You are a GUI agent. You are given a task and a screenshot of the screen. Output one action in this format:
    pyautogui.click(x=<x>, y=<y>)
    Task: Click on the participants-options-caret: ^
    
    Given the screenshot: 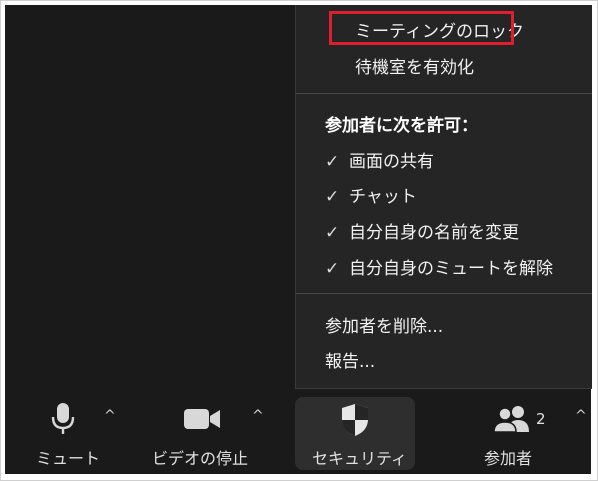 What is the action you would take?
    pyautogui.click(x=581, y=416)
    